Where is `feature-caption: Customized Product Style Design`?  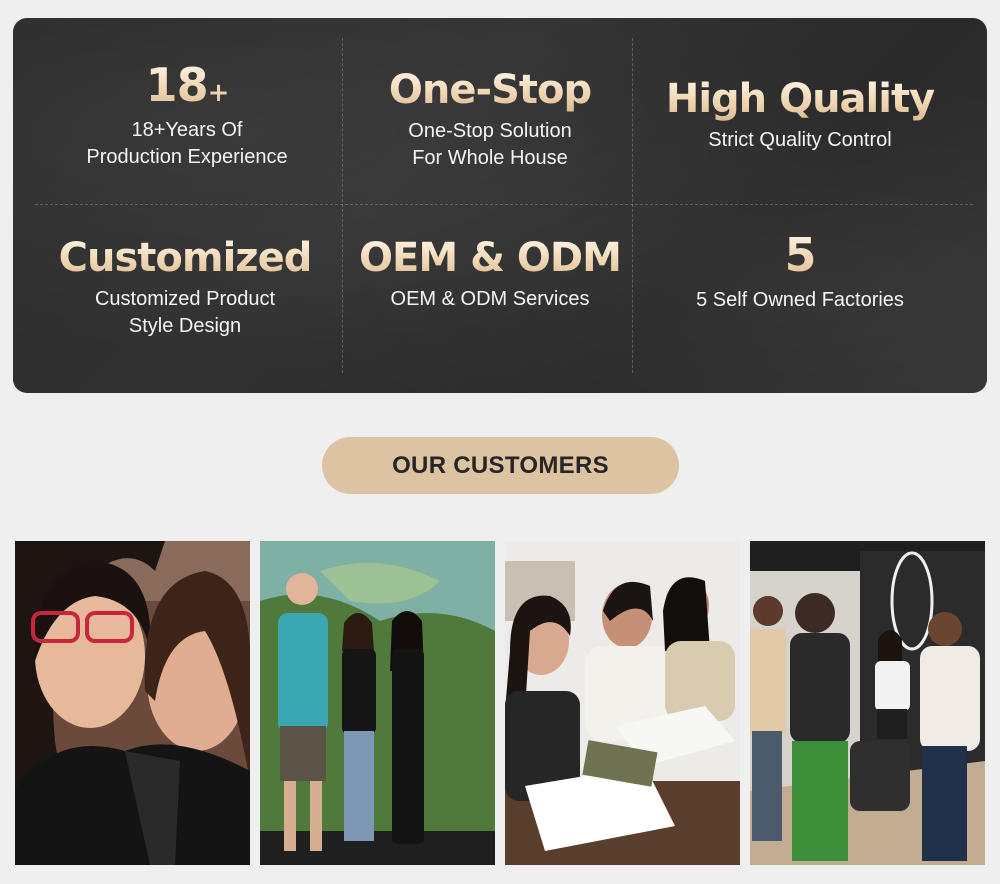 feature-caption: Customized Product Style Design is located at coordinates (185, 312).